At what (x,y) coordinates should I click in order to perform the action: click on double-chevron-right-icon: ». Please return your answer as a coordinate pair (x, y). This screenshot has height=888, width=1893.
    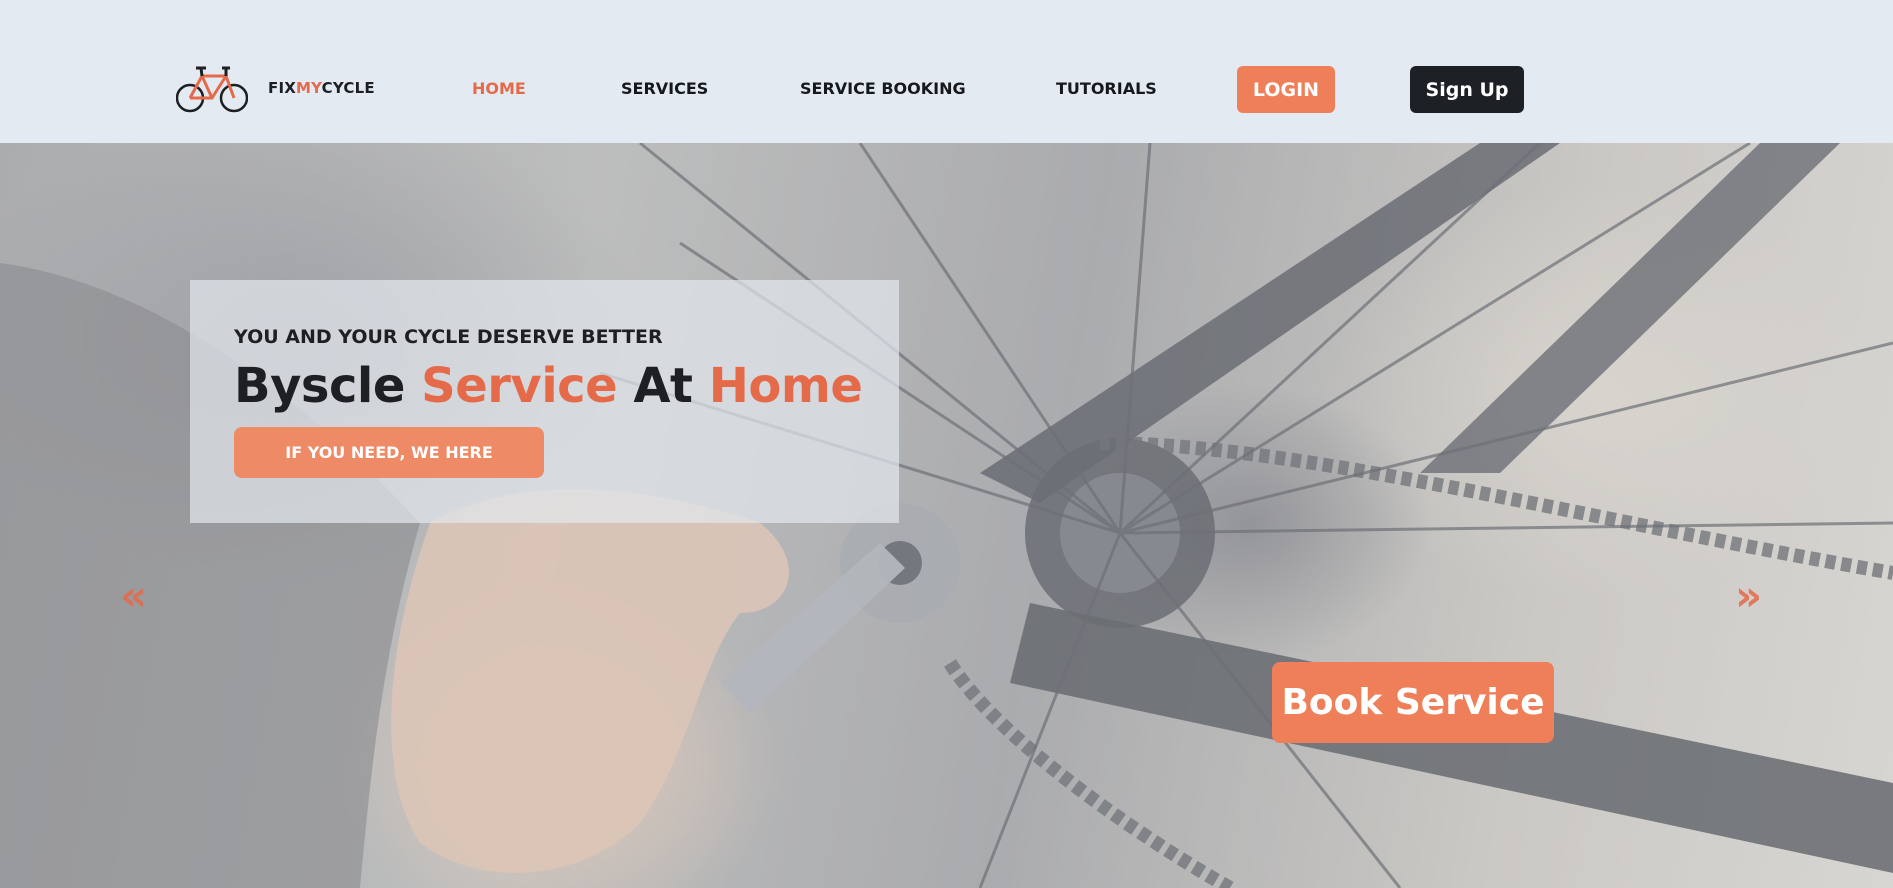
    Looking at the image, I should click on (1748, 596).